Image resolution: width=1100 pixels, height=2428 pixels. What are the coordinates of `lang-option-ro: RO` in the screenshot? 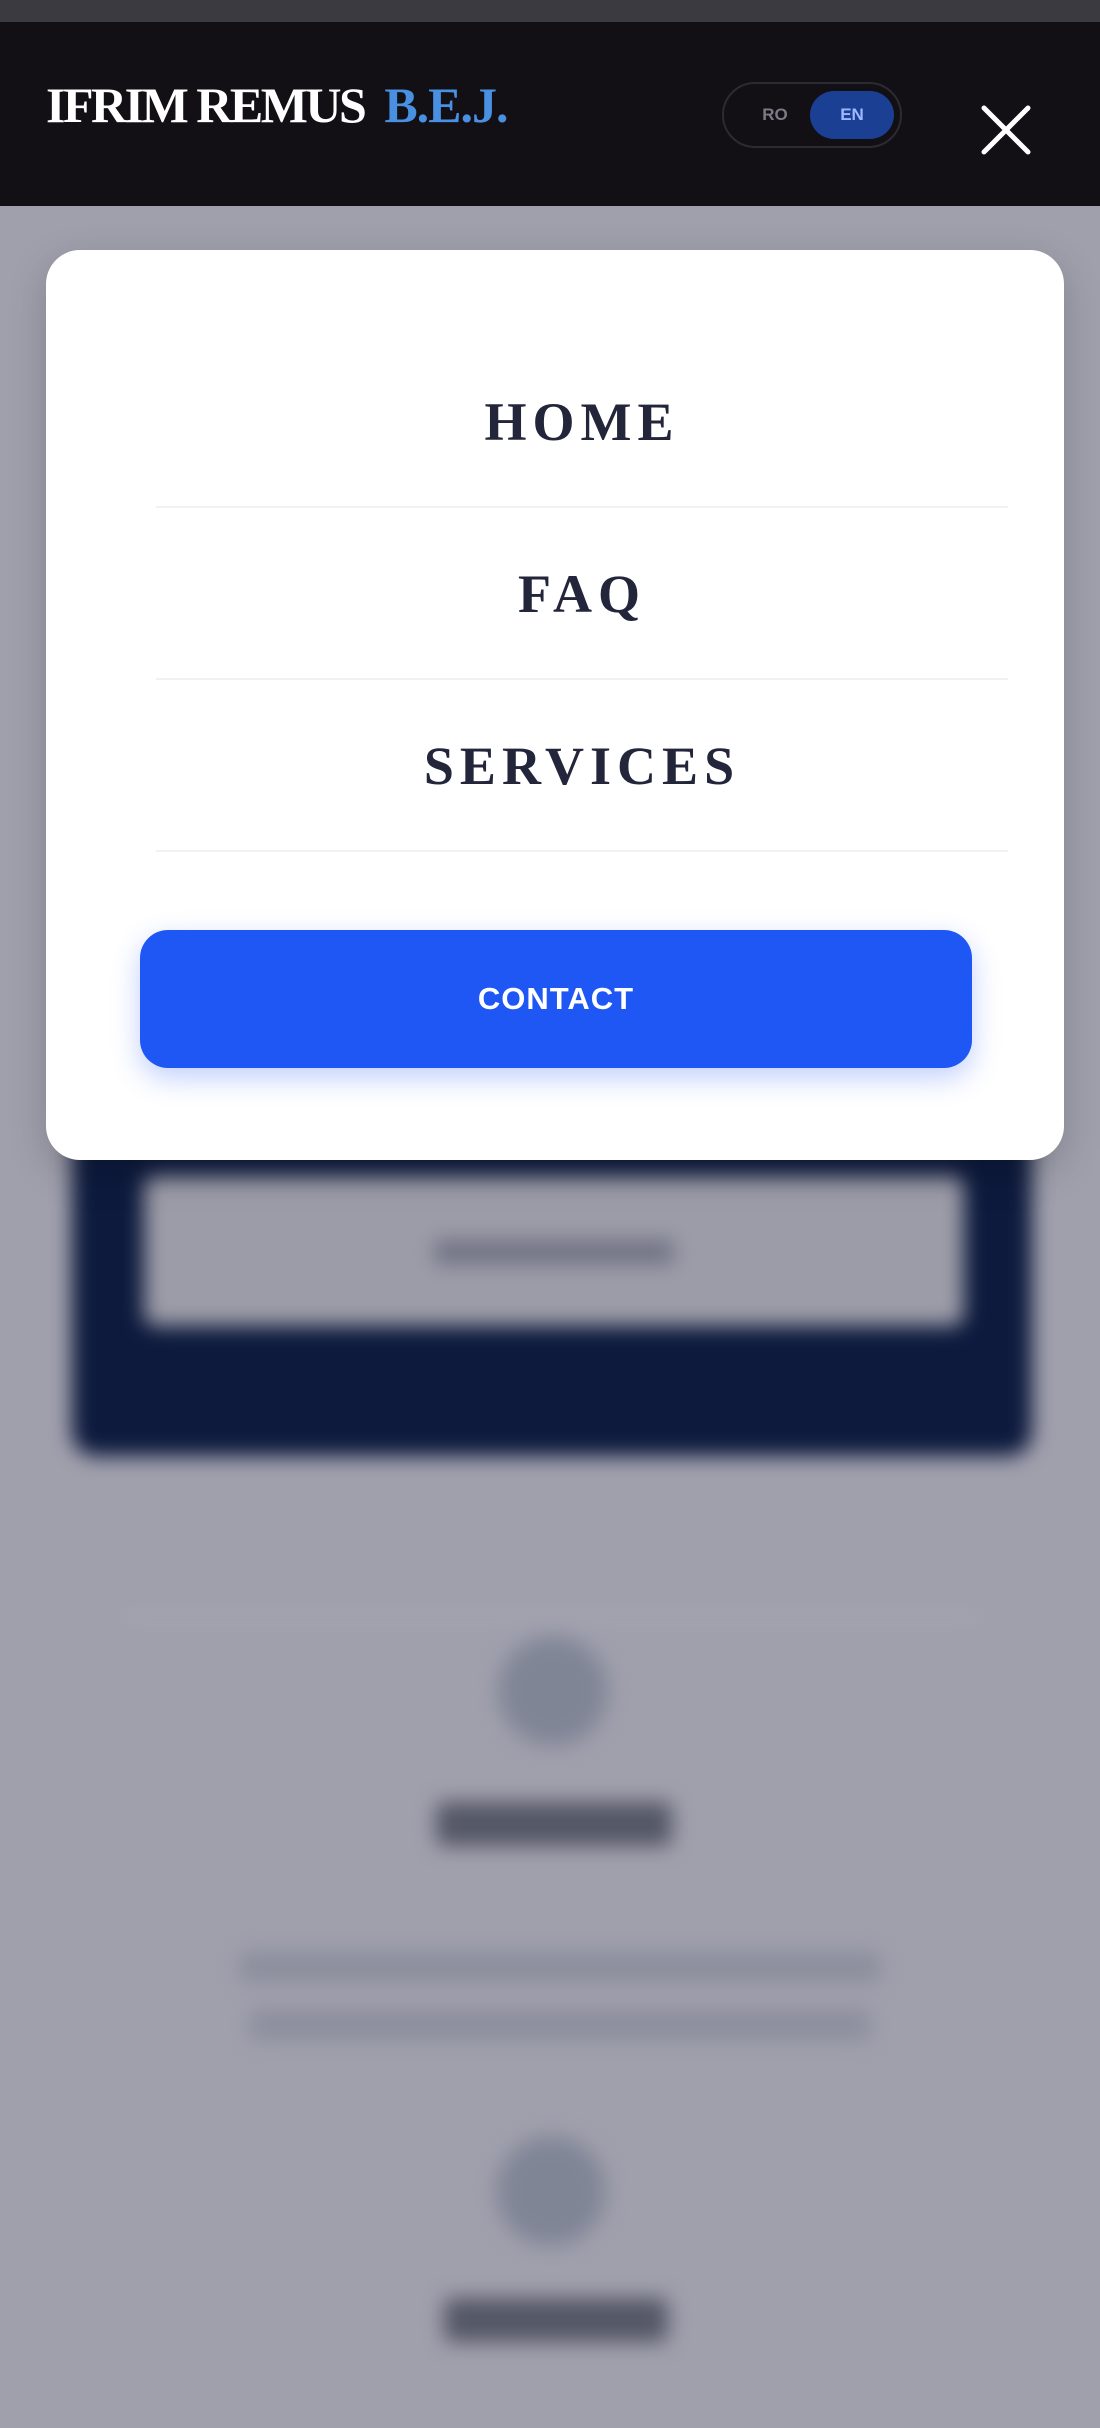 It's located at (775, 115).